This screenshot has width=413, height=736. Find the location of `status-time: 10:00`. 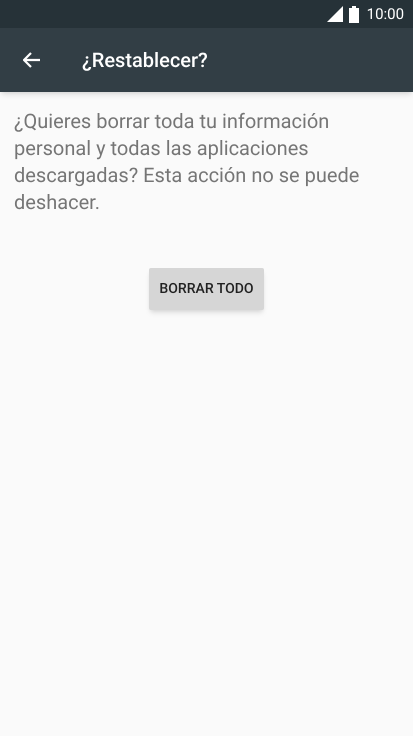

status-time: 10:00 is located at coordinates (385, 14).